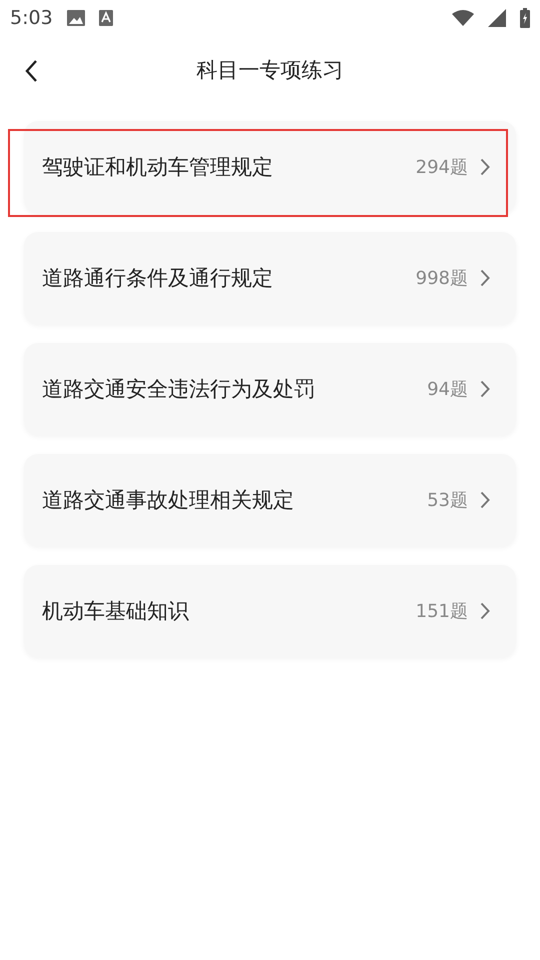  I want to click on category-item: 道路通行条件及通行规定 998题, so click(270, 278).